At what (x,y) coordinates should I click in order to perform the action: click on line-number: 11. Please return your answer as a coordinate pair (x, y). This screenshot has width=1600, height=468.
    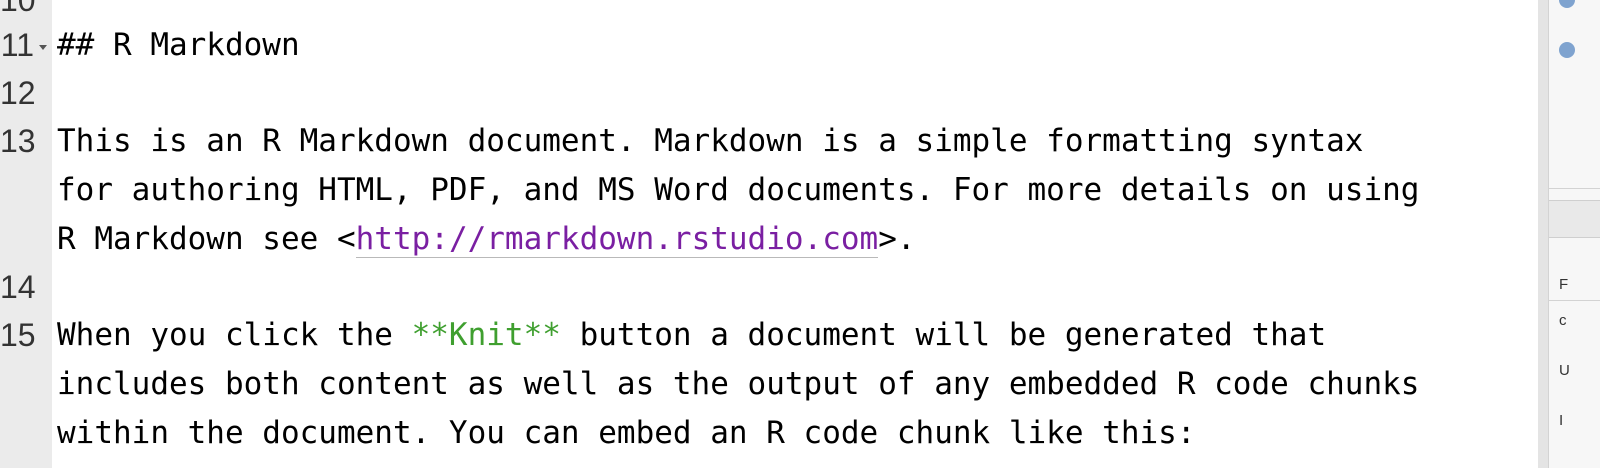
    Looking at the image, I should click on (17, 45).